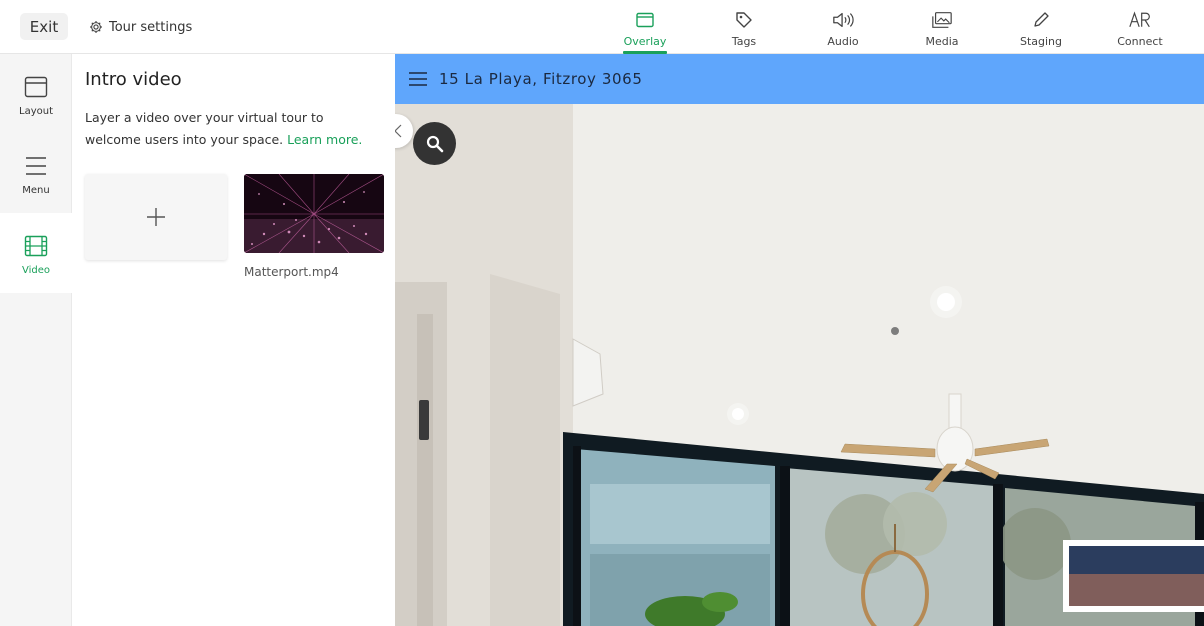 This screenshot has width=1204, height=626. What do you see at coordinates (744, 20) in the screenshot?
I see `tag-icon` at bounding box center [744, 20].